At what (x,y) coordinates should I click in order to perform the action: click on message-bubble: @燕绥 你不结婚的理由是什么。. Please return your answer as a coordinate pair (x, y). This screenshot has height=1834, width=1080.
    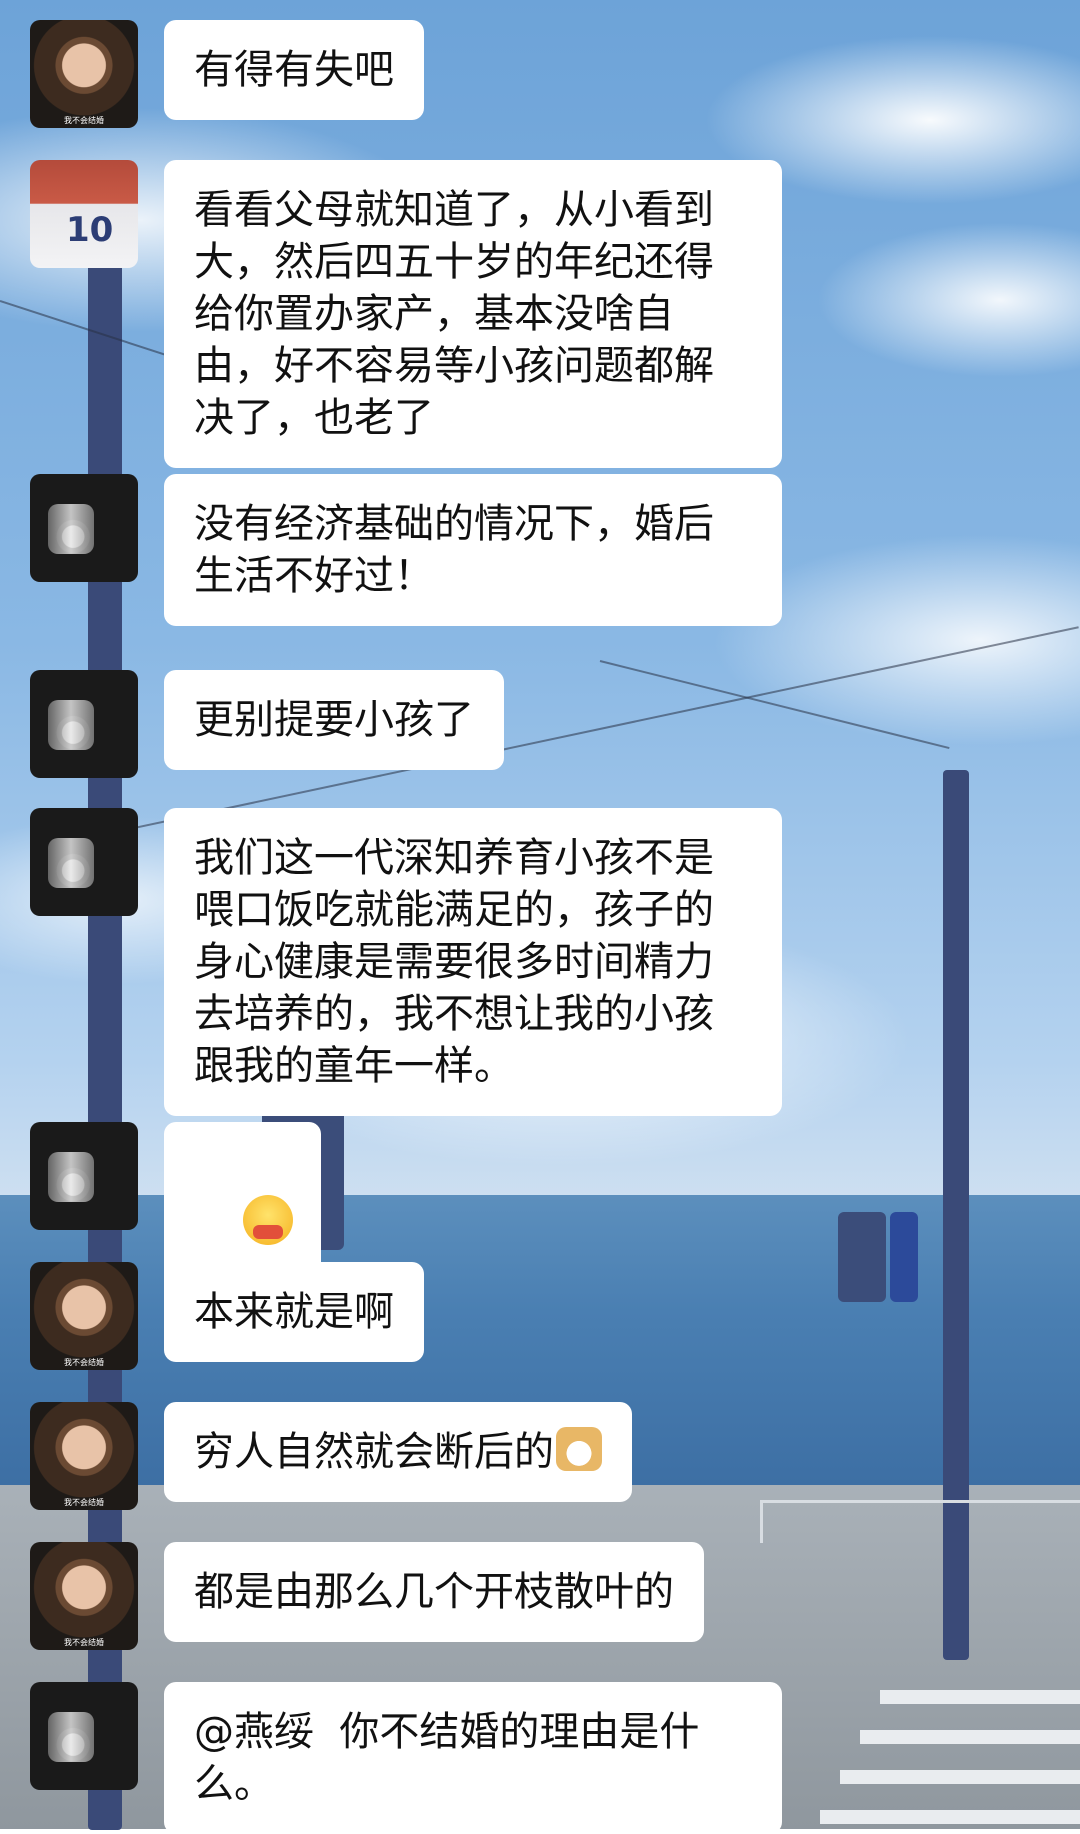
    Looking at the image, I should click on (473, 1758).